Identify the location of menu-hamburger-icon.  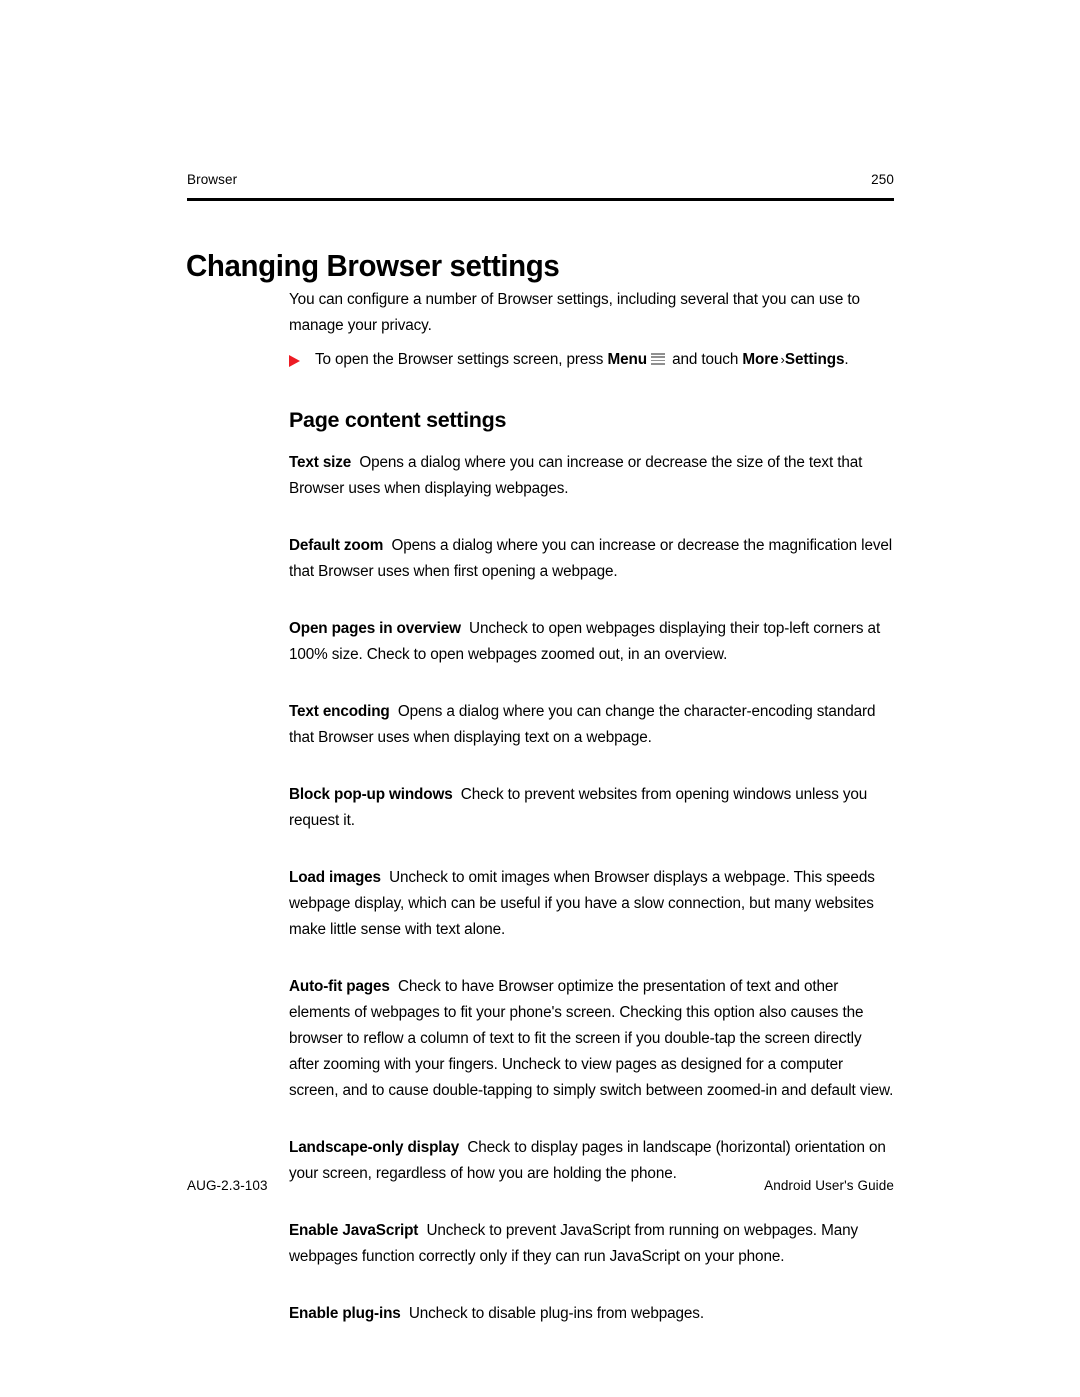
(657, 359).